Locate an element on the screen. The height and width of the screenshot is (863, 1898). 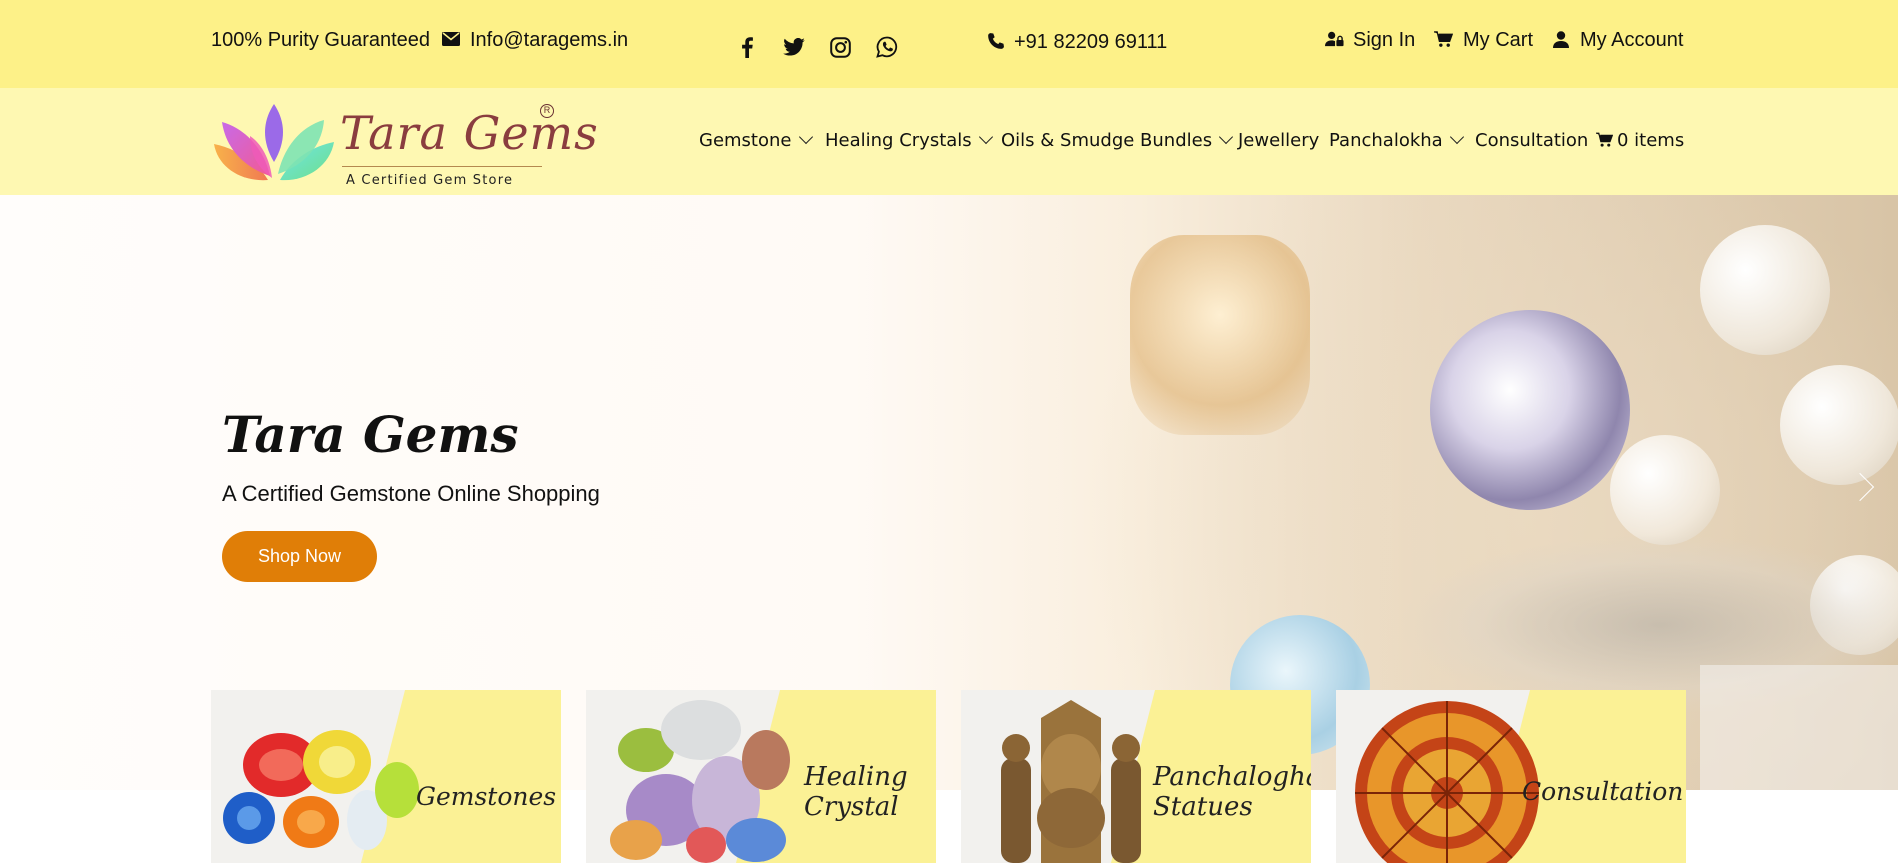
nav-item-label: Panchalokha is located at coordinates (1386, 140).